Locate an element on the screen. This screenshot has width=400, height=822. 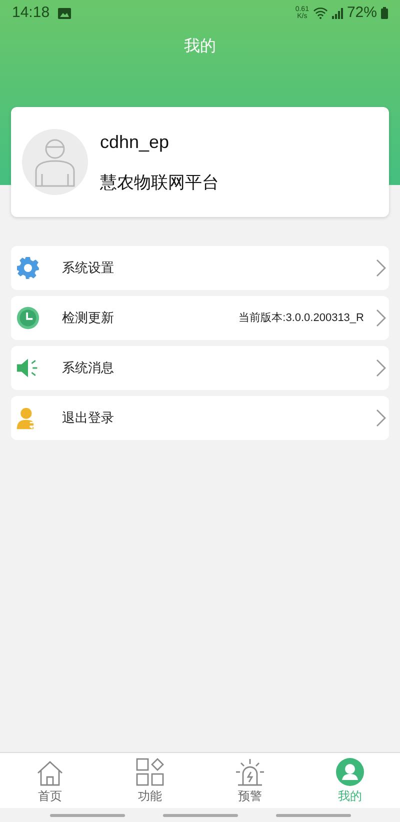
avatar-icon is located at coordinates (55, 162).